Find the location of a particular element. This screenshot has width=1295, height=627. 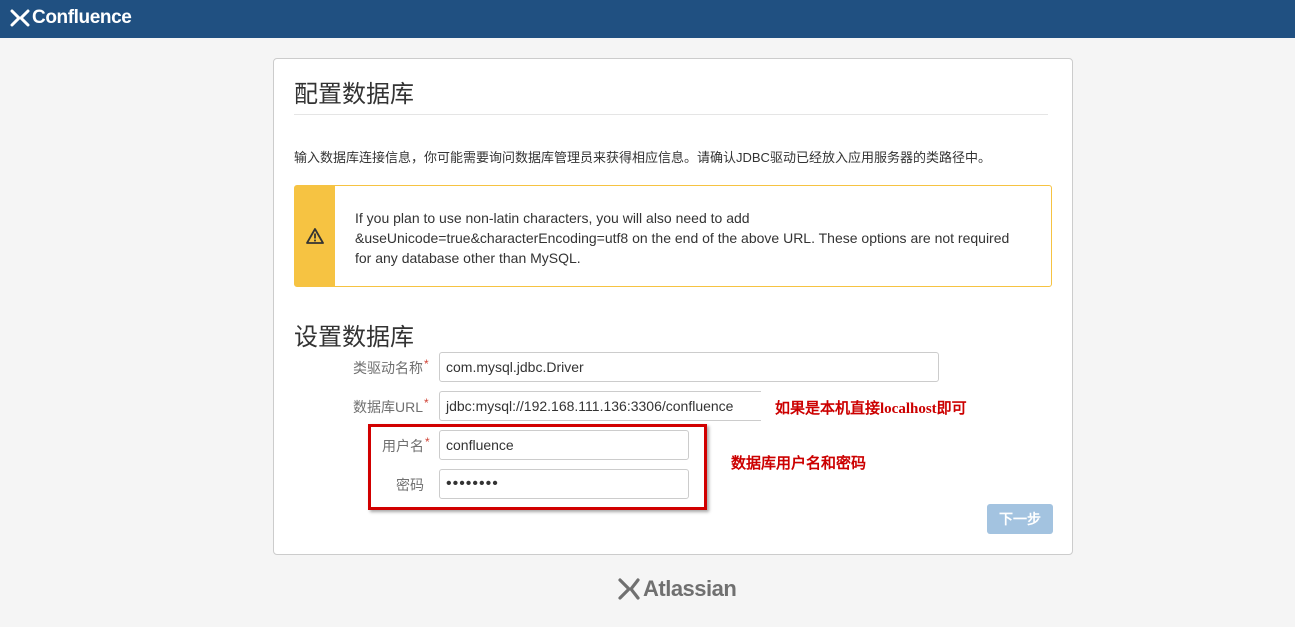

credentials-annotation: 数据库用户名和密码 is located at coordinates (799, 464).